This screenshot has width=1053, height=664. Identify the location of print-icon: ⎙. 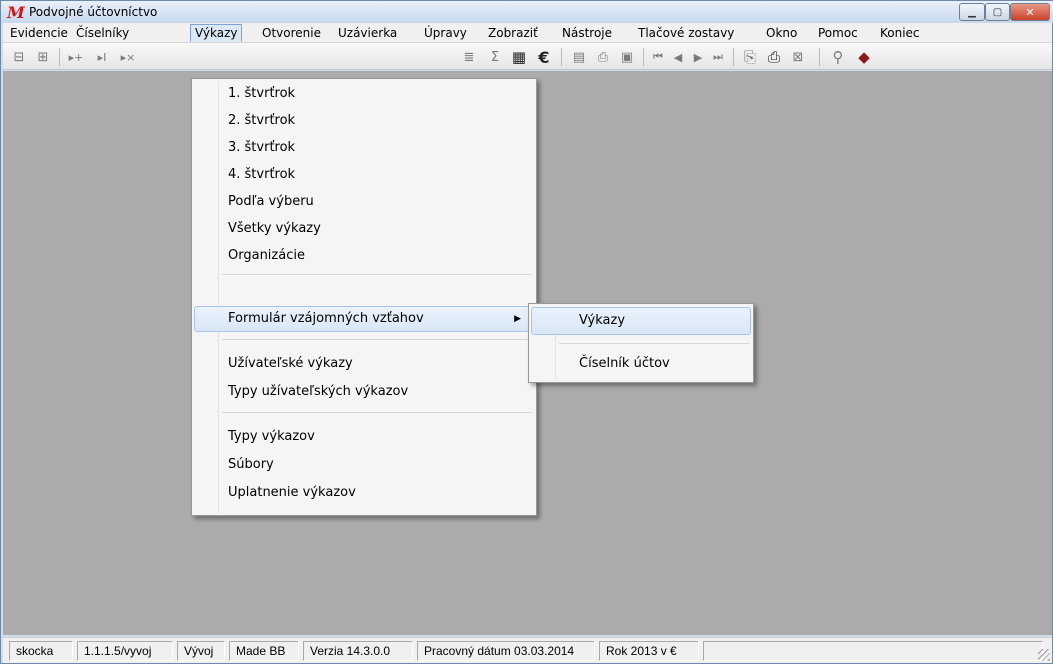
(774, 57).